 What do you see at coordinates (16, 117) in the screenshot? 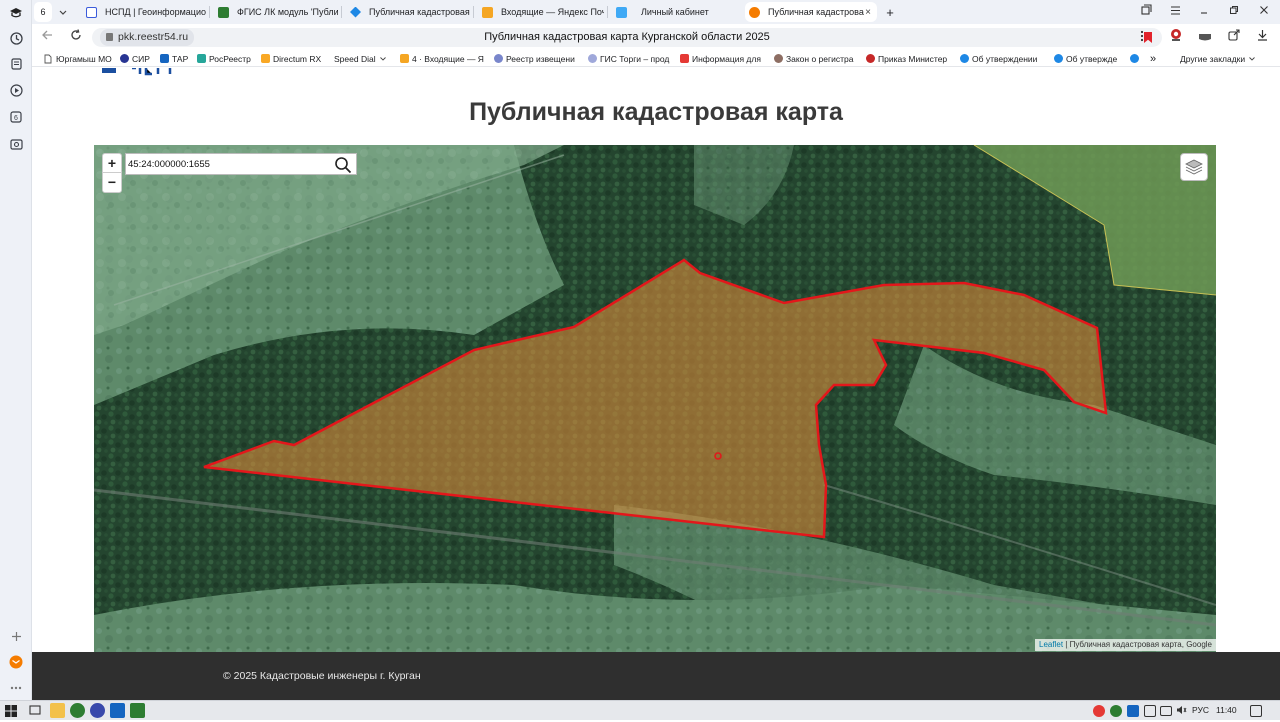
I see `tab-counter-icon: 6` at bounding box center [16, 117].